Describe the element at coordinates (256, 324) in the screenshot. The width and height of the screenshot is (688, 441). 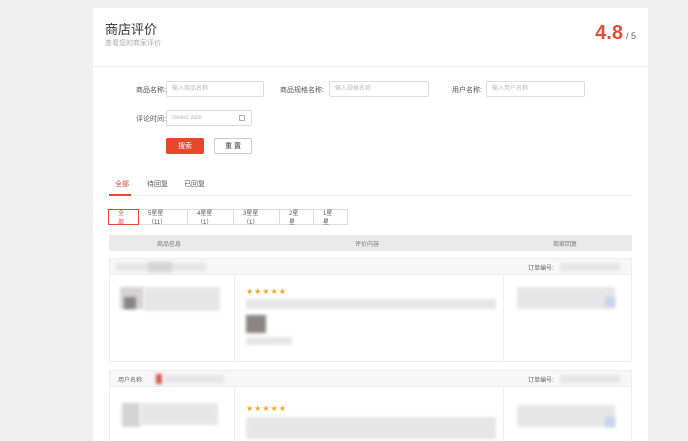
I see `review-photo-redacted` at that location.